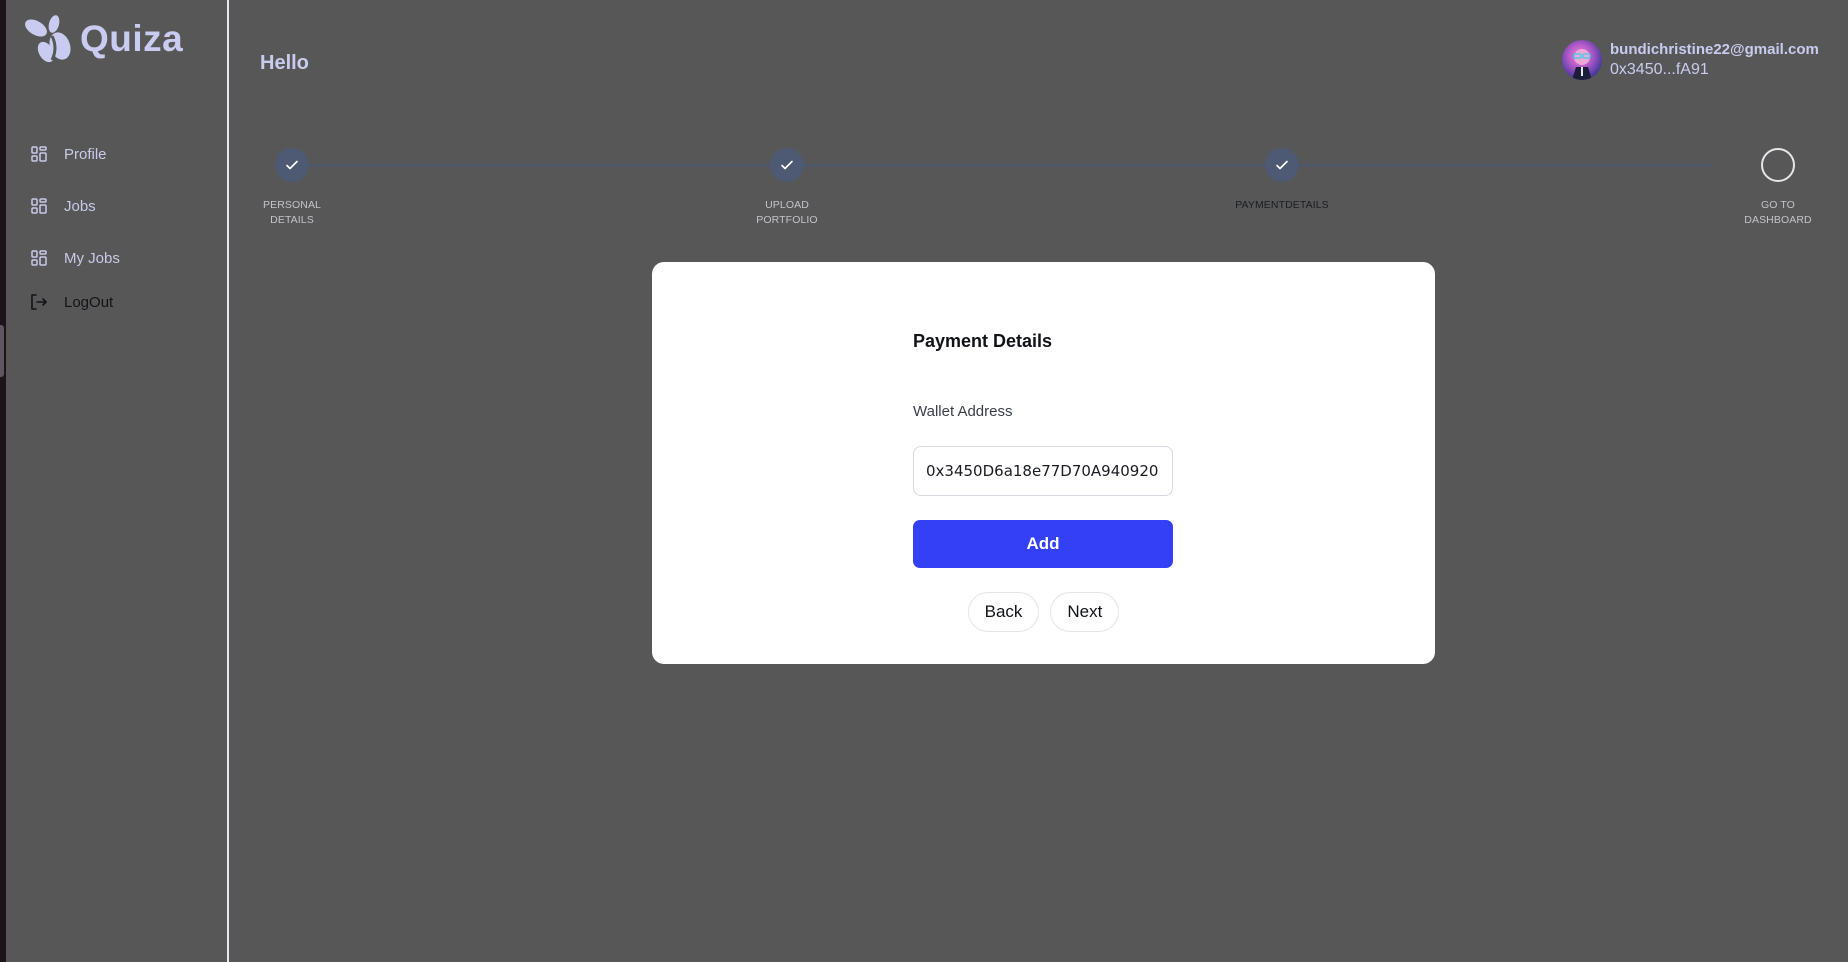 The height and width of the screenshot is (962, 1848). What do you see at coordinates (89, 302) in the screenshot?
I see `sidebar-item-label: LogOut` at bounding box center [89, 302].